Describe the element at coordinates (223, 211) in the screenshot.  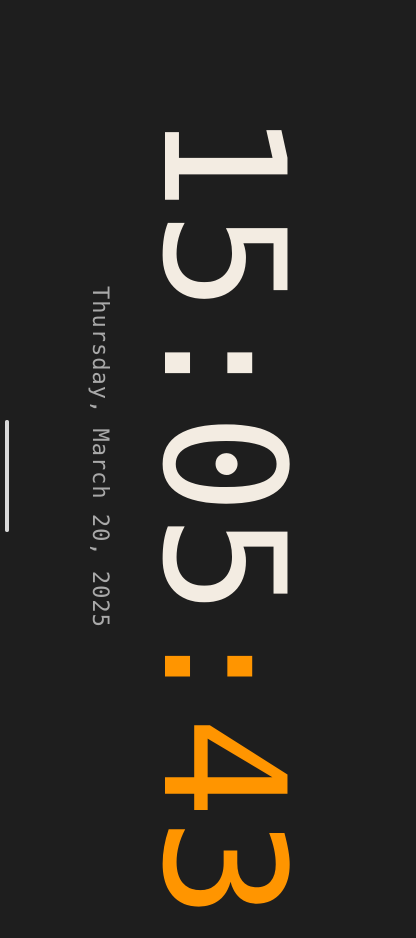
I see `time-hours: 15` at that location.